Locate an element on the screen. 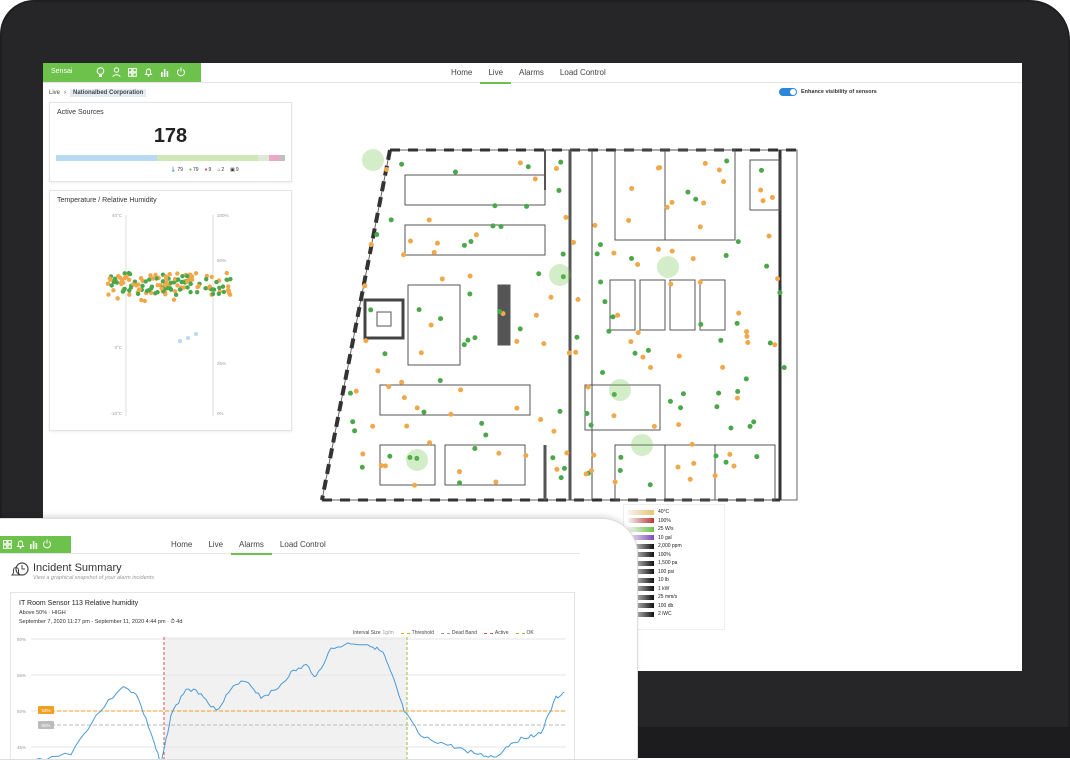 The image size is (1070, 760). tablet-nav-home: Home is located at coordinates (181, 544).